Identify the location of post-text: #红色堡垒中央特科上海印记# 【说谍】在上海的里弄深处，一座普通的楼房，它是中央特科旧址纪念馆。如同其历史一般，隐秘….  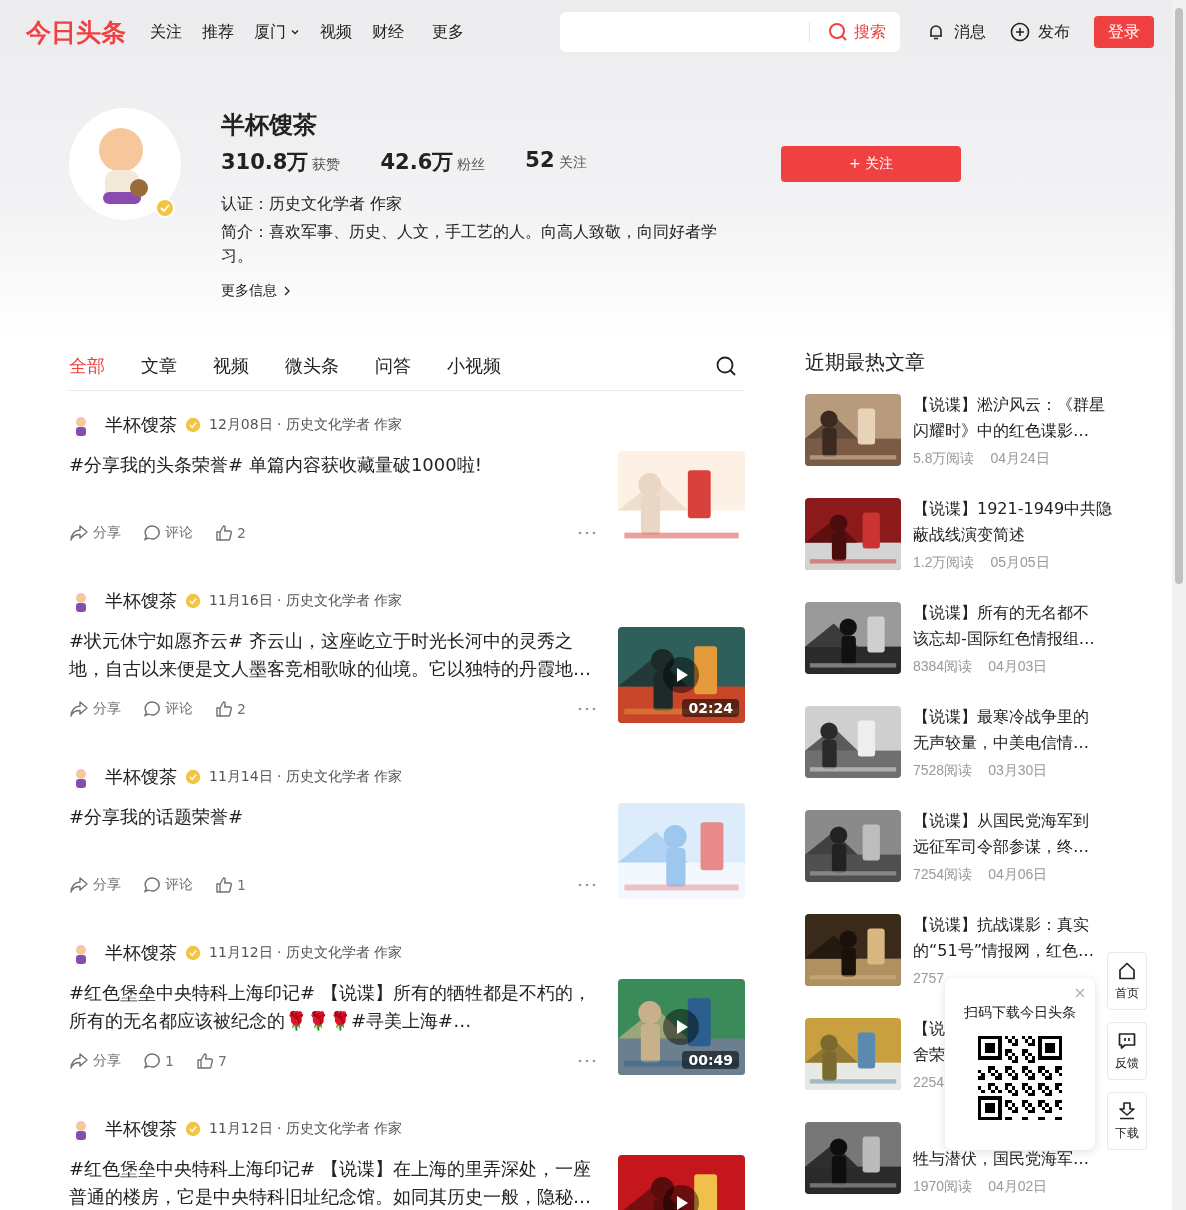
(332, 1182).